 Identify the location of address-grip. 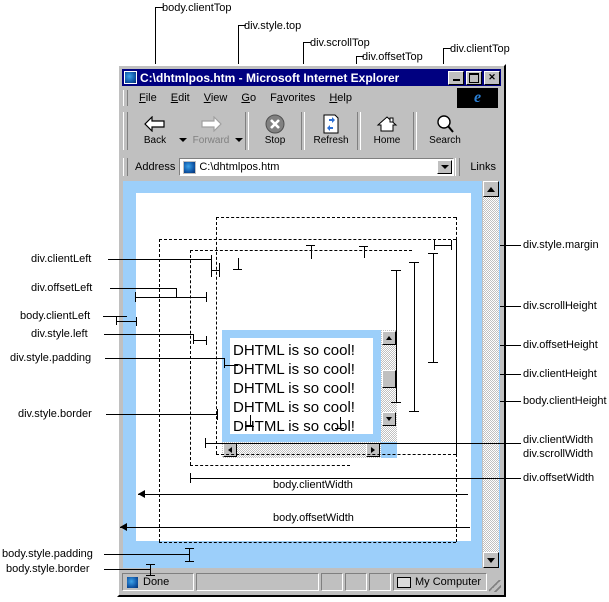
(125, 167).